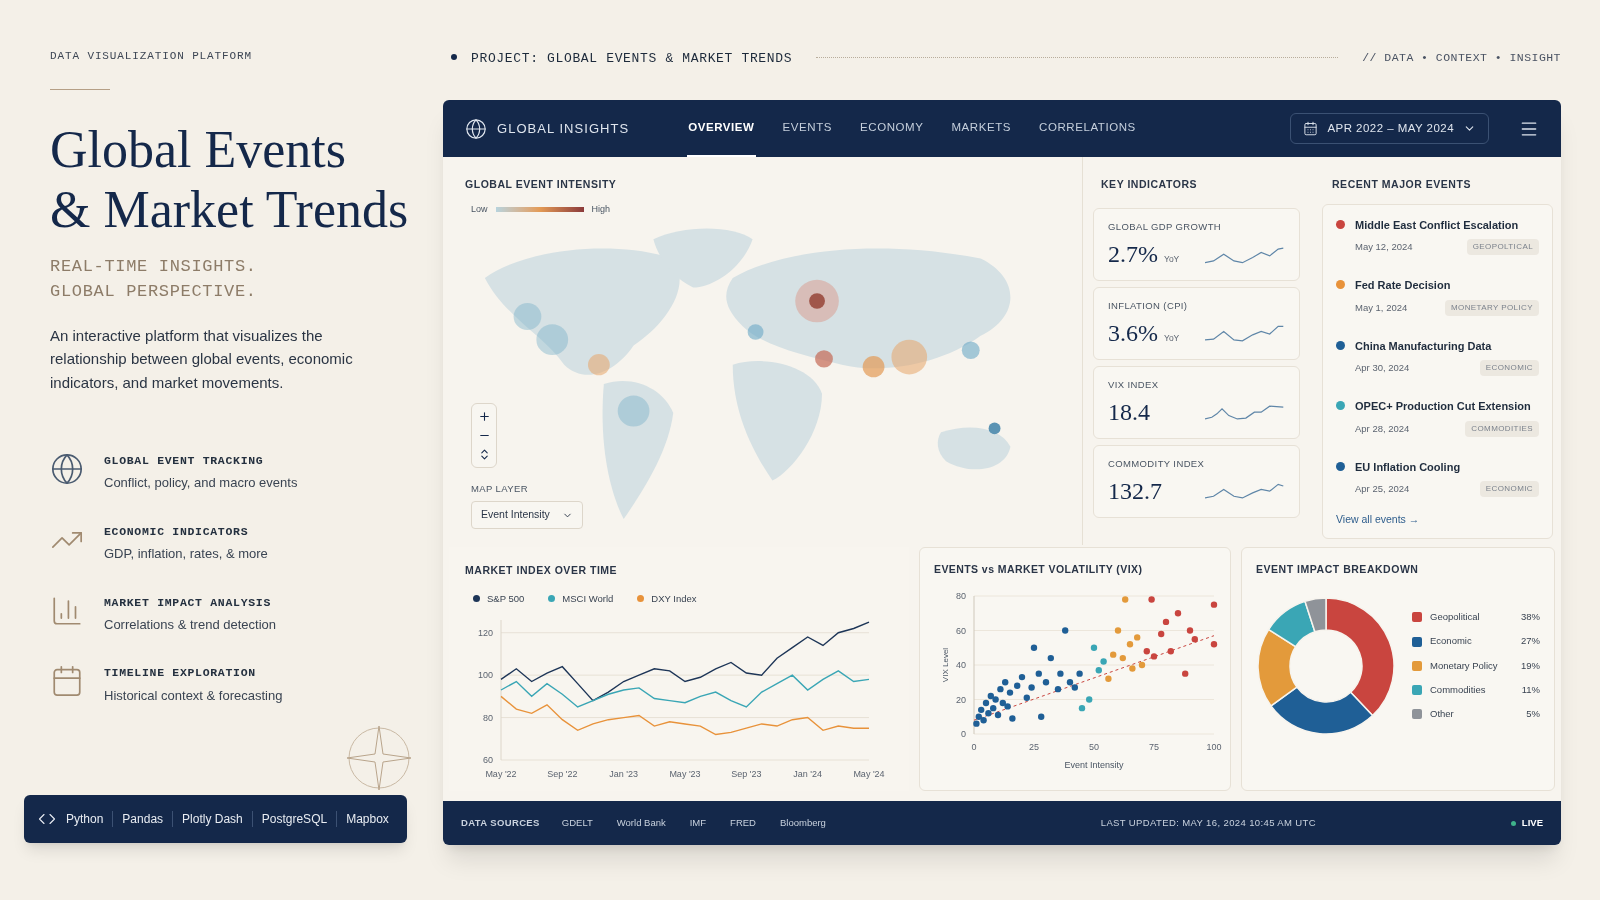  Describe the element at coordinates (193, 695) in the screenshot. I see `feature-subtitle: Historical context & forecasting` at that location.